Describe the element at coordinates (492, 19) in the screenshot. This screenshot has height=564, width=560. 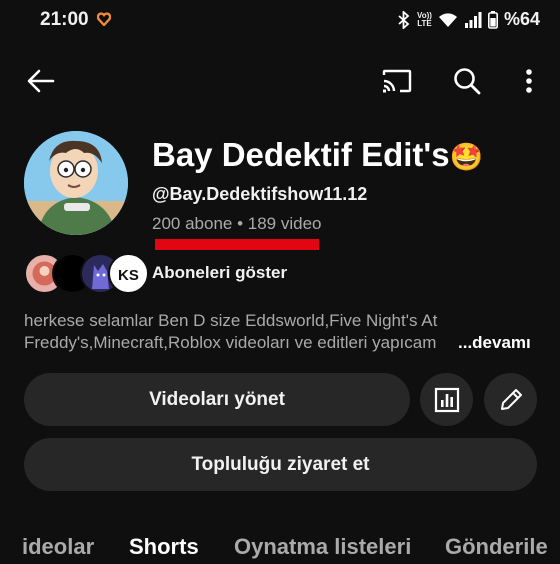
I see `battery-icon` at that location.